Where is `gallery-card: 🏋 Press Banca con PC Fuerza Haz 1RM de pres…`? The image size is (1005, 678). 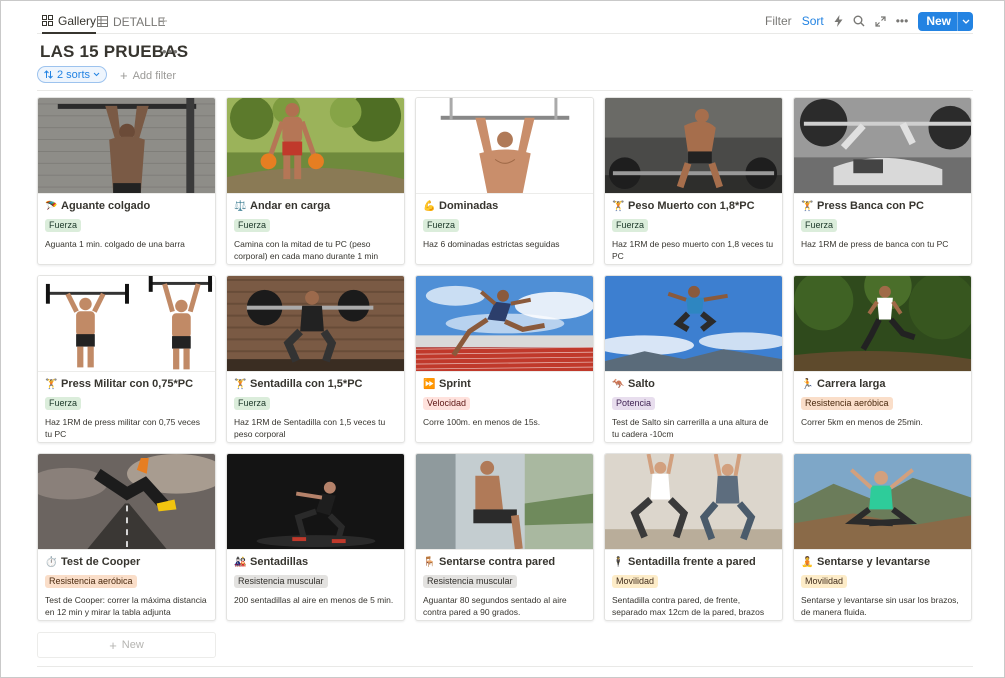
gallery-card: 🏋 Press Banca con PC Fuerza Haz 1RM de pres… is located at coordinates (882, 181).